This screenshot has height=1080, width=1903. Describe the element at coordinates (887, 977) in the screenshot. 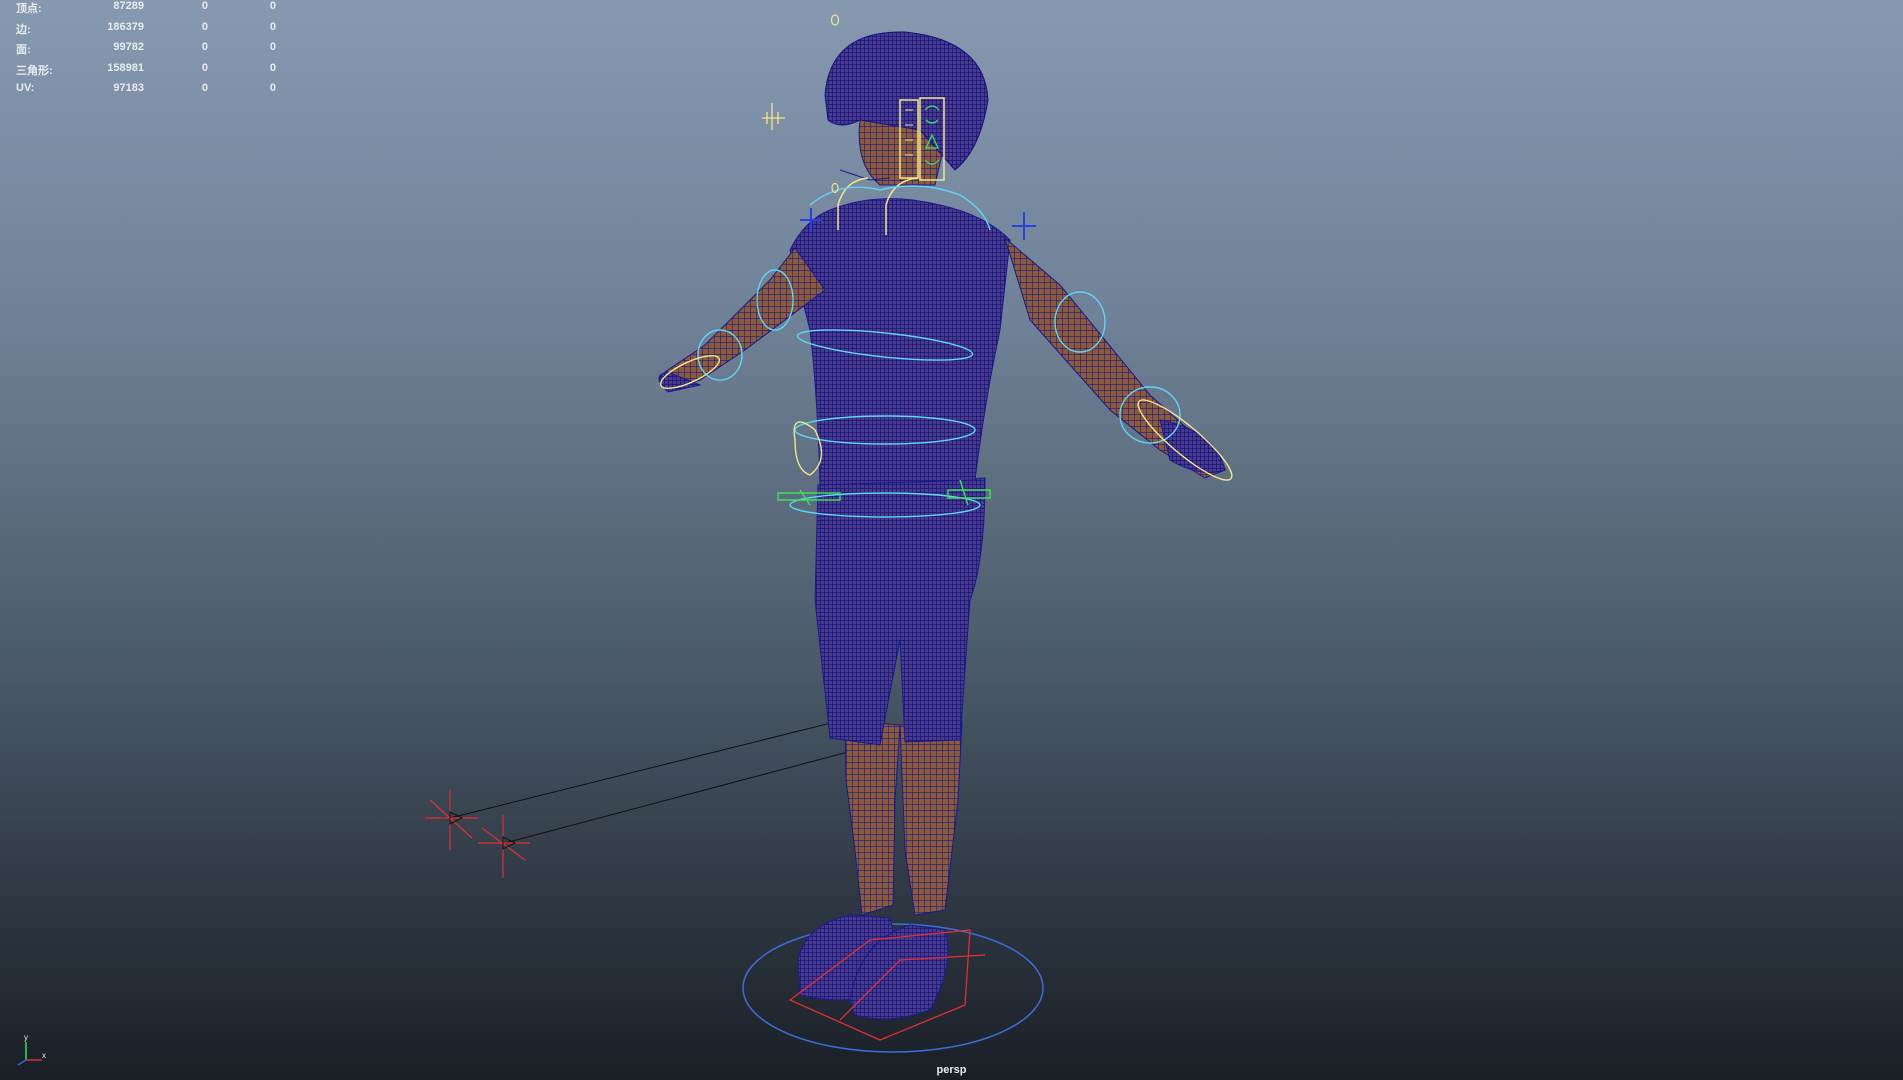

I see `character-feet` at that location.